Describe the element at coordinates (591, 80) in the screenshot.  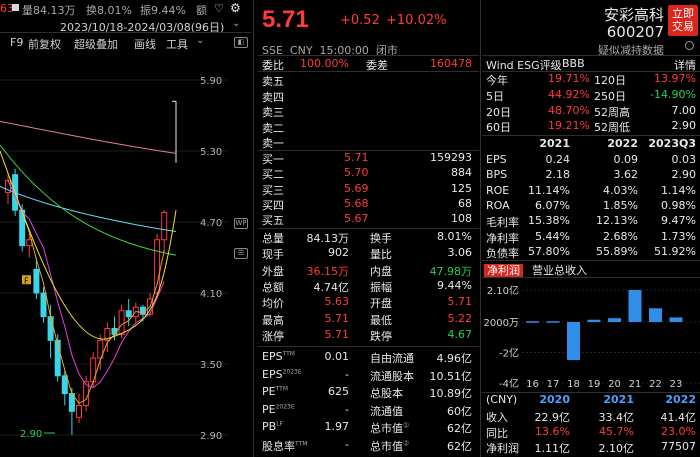
I see `performance-row: 今年 19.71% 120日 13.97%` at that location.